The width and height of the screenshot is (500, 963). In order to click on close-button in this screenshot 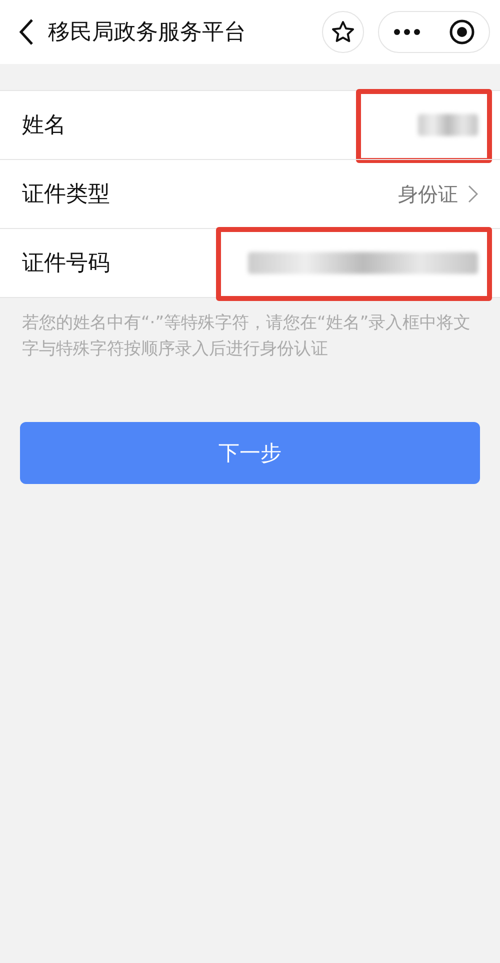, I will do `click(462, 32)`.